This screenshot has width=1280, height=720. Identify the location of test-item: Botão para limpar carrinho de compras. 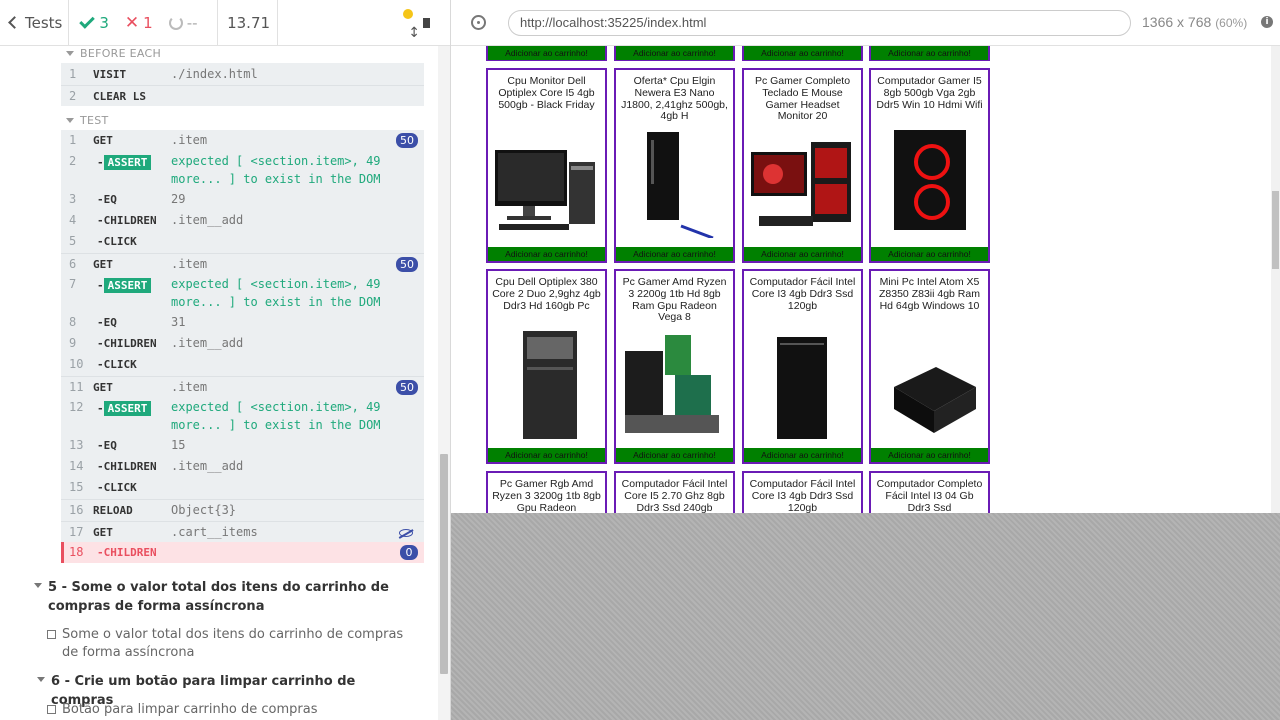
(227, 710).